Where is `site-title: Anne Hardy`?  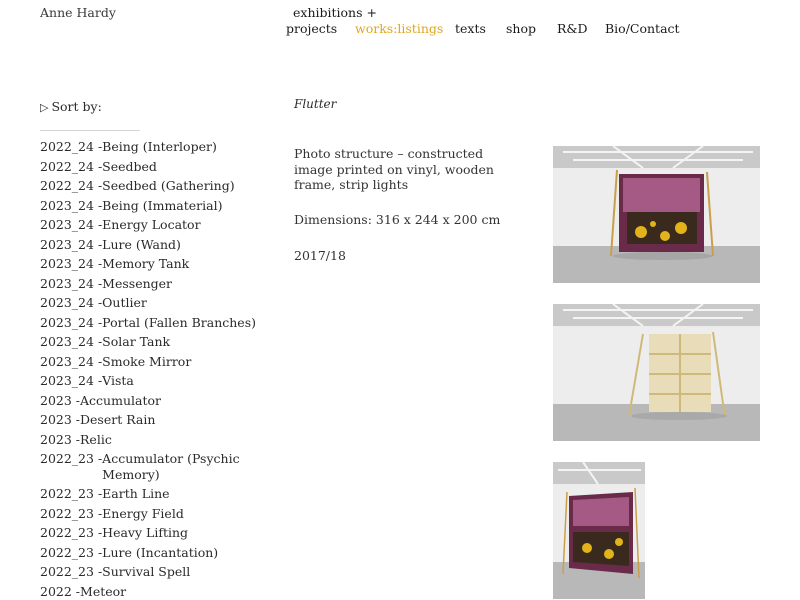 site-title: Anne Hardy is located at coordinates (78, 12).